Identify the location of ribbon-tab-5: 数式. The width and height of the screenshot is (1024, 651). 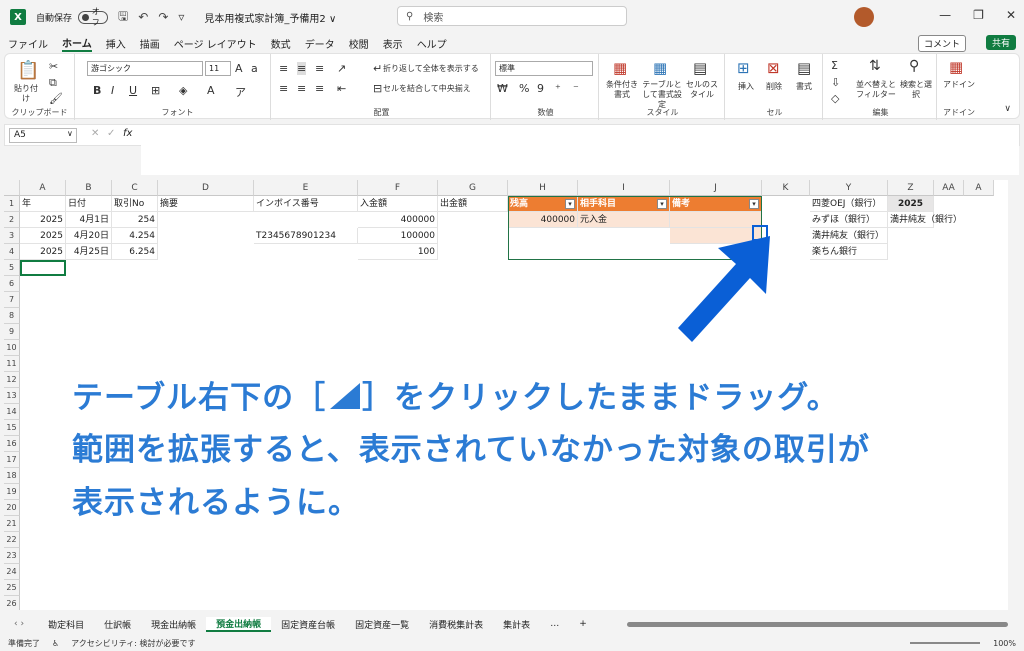
(281, 43).